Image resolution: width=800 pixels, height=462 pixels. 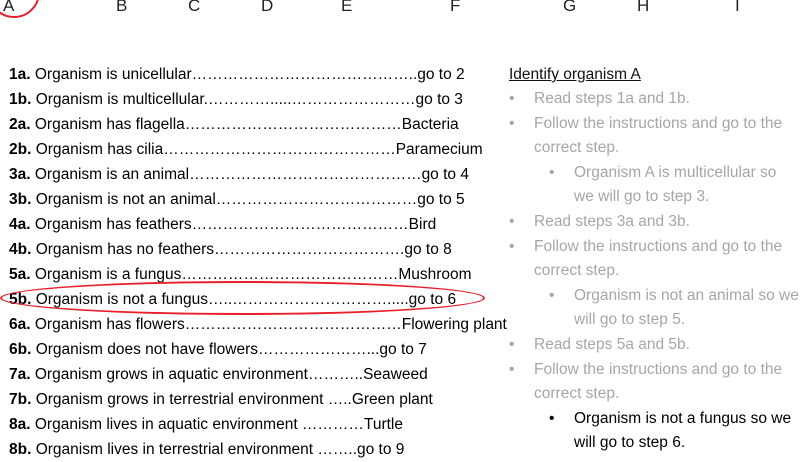 What do you see at coordinates (20, 449) in the screenshot?
I see `step-id: 8b.` at bounding box center [20, 449].